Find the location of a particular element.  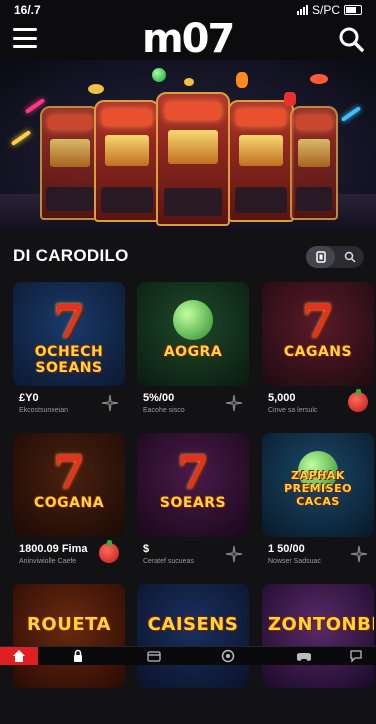

game-thumbnail: AOGRA is located at coordinates (193, 334).